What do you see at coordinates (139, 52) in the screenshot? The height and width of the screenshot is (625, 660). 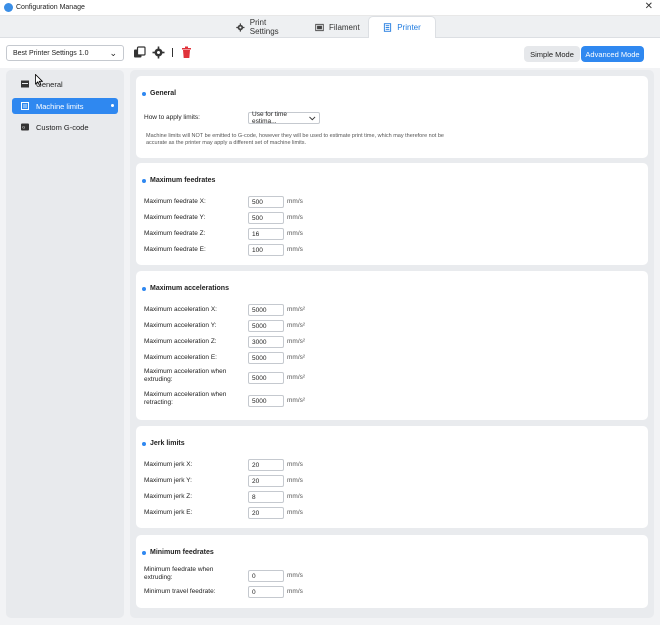 I see `copy-icon` at bounding box center [139, 52].